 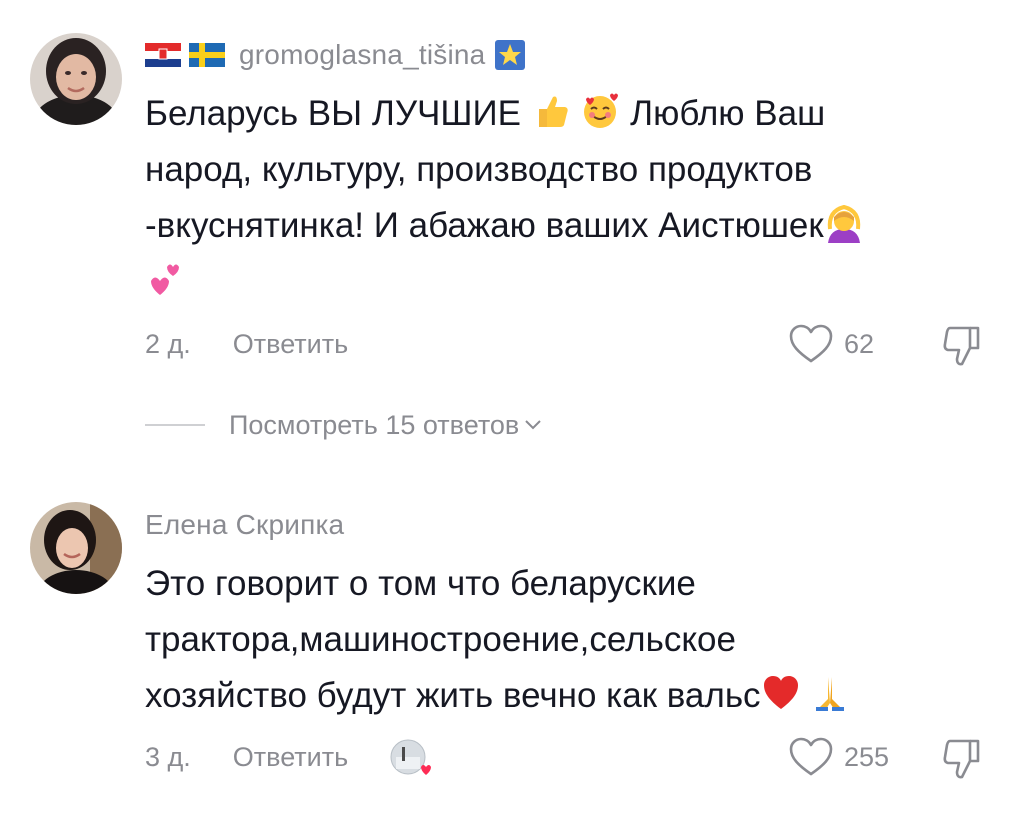 I want to click on comment-text-line: трактора,машиностроение,сельское, so click(x=440, y=639).